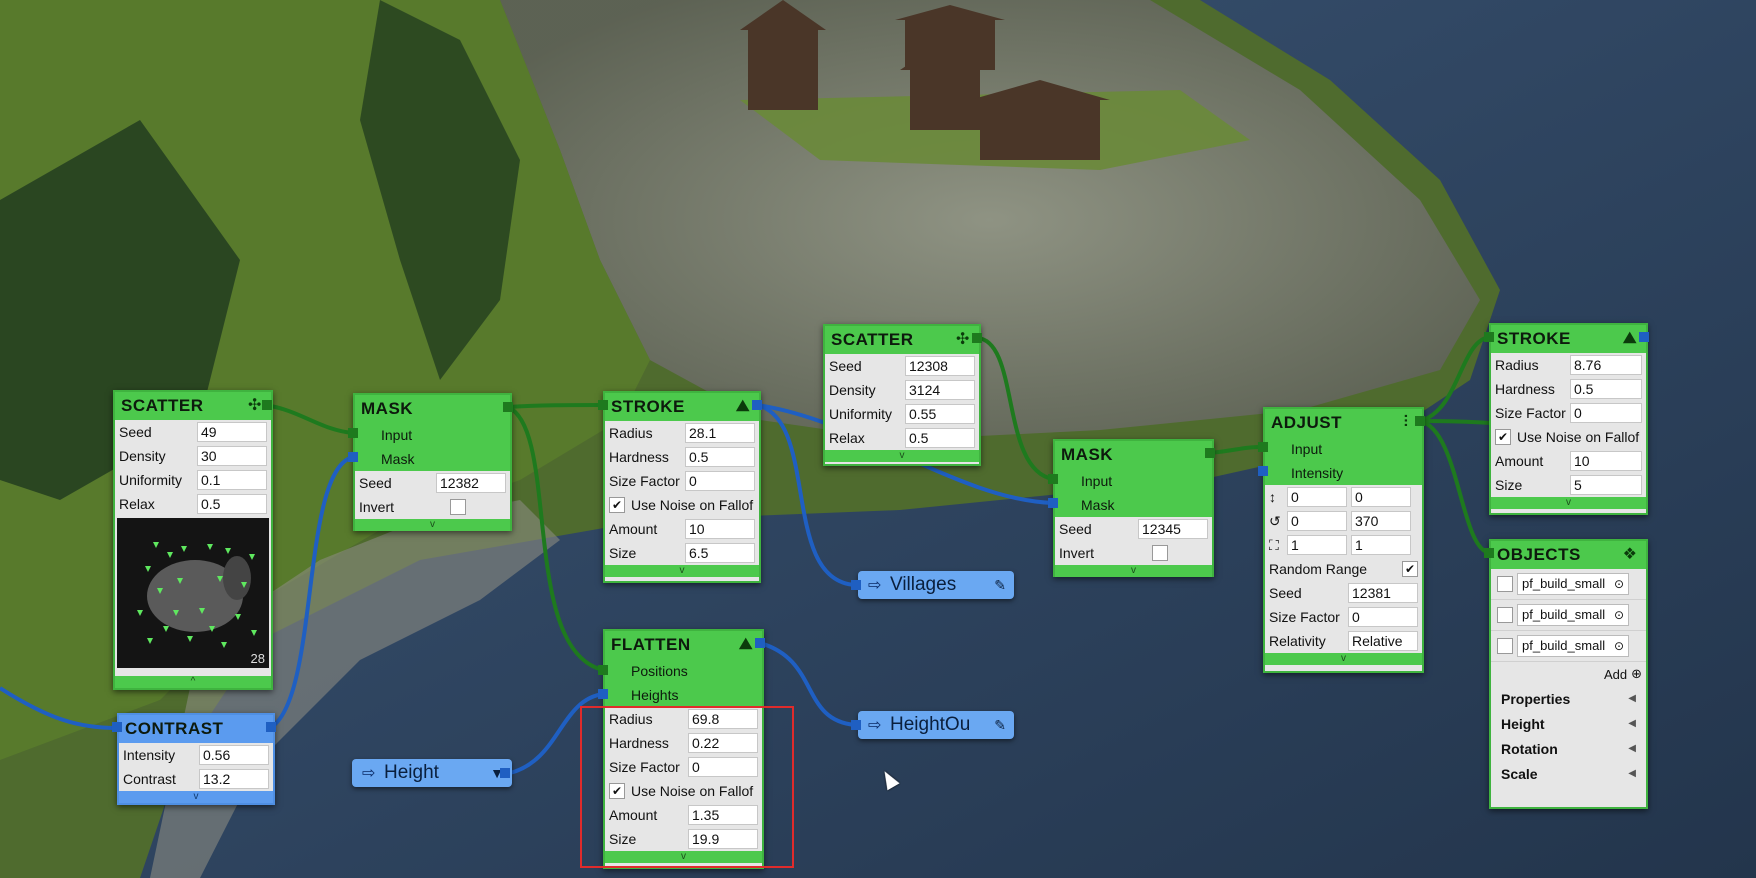 This screenshot has height=878, width=1756. What do you see at coordinates (723, 743) in the screenshot?
I see `hardness-field: 0.22` at bounding box center [723, 743].